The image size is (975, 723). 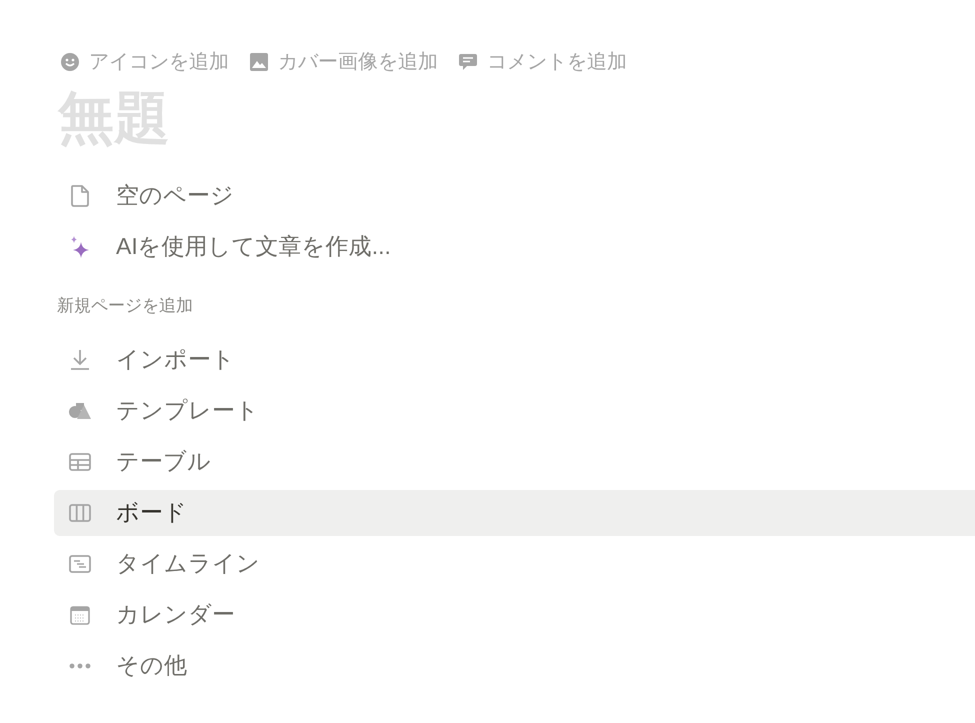 I want to click on smiley-icon, so click(x=70, y=62).